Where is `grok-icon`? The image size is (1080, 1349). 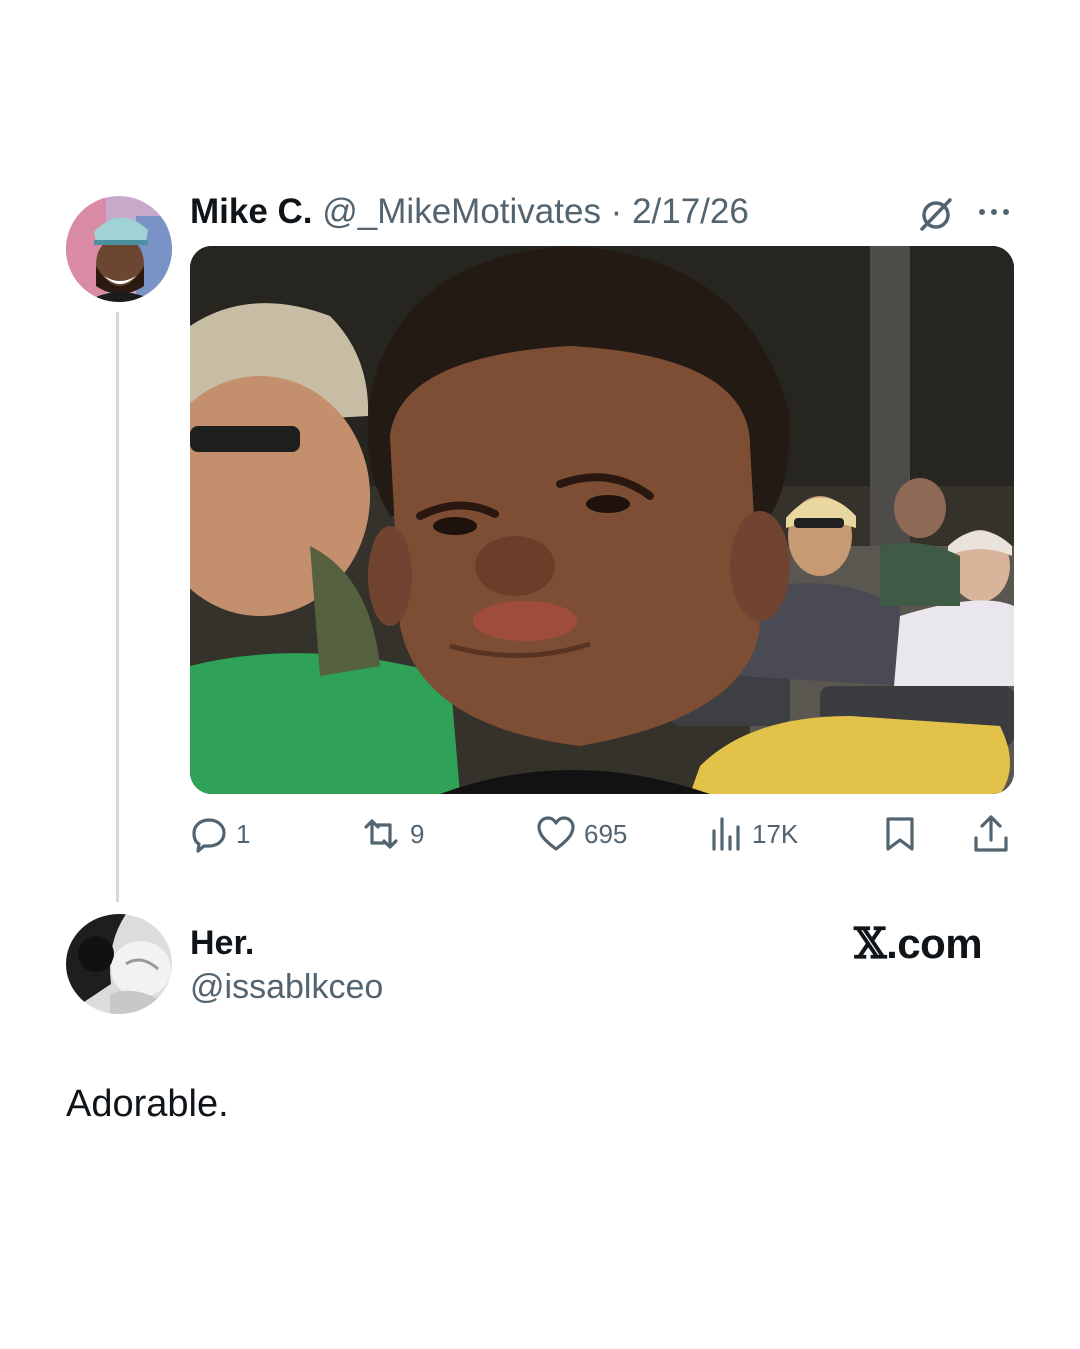 grok-icon is located at coordinates (936, 214).